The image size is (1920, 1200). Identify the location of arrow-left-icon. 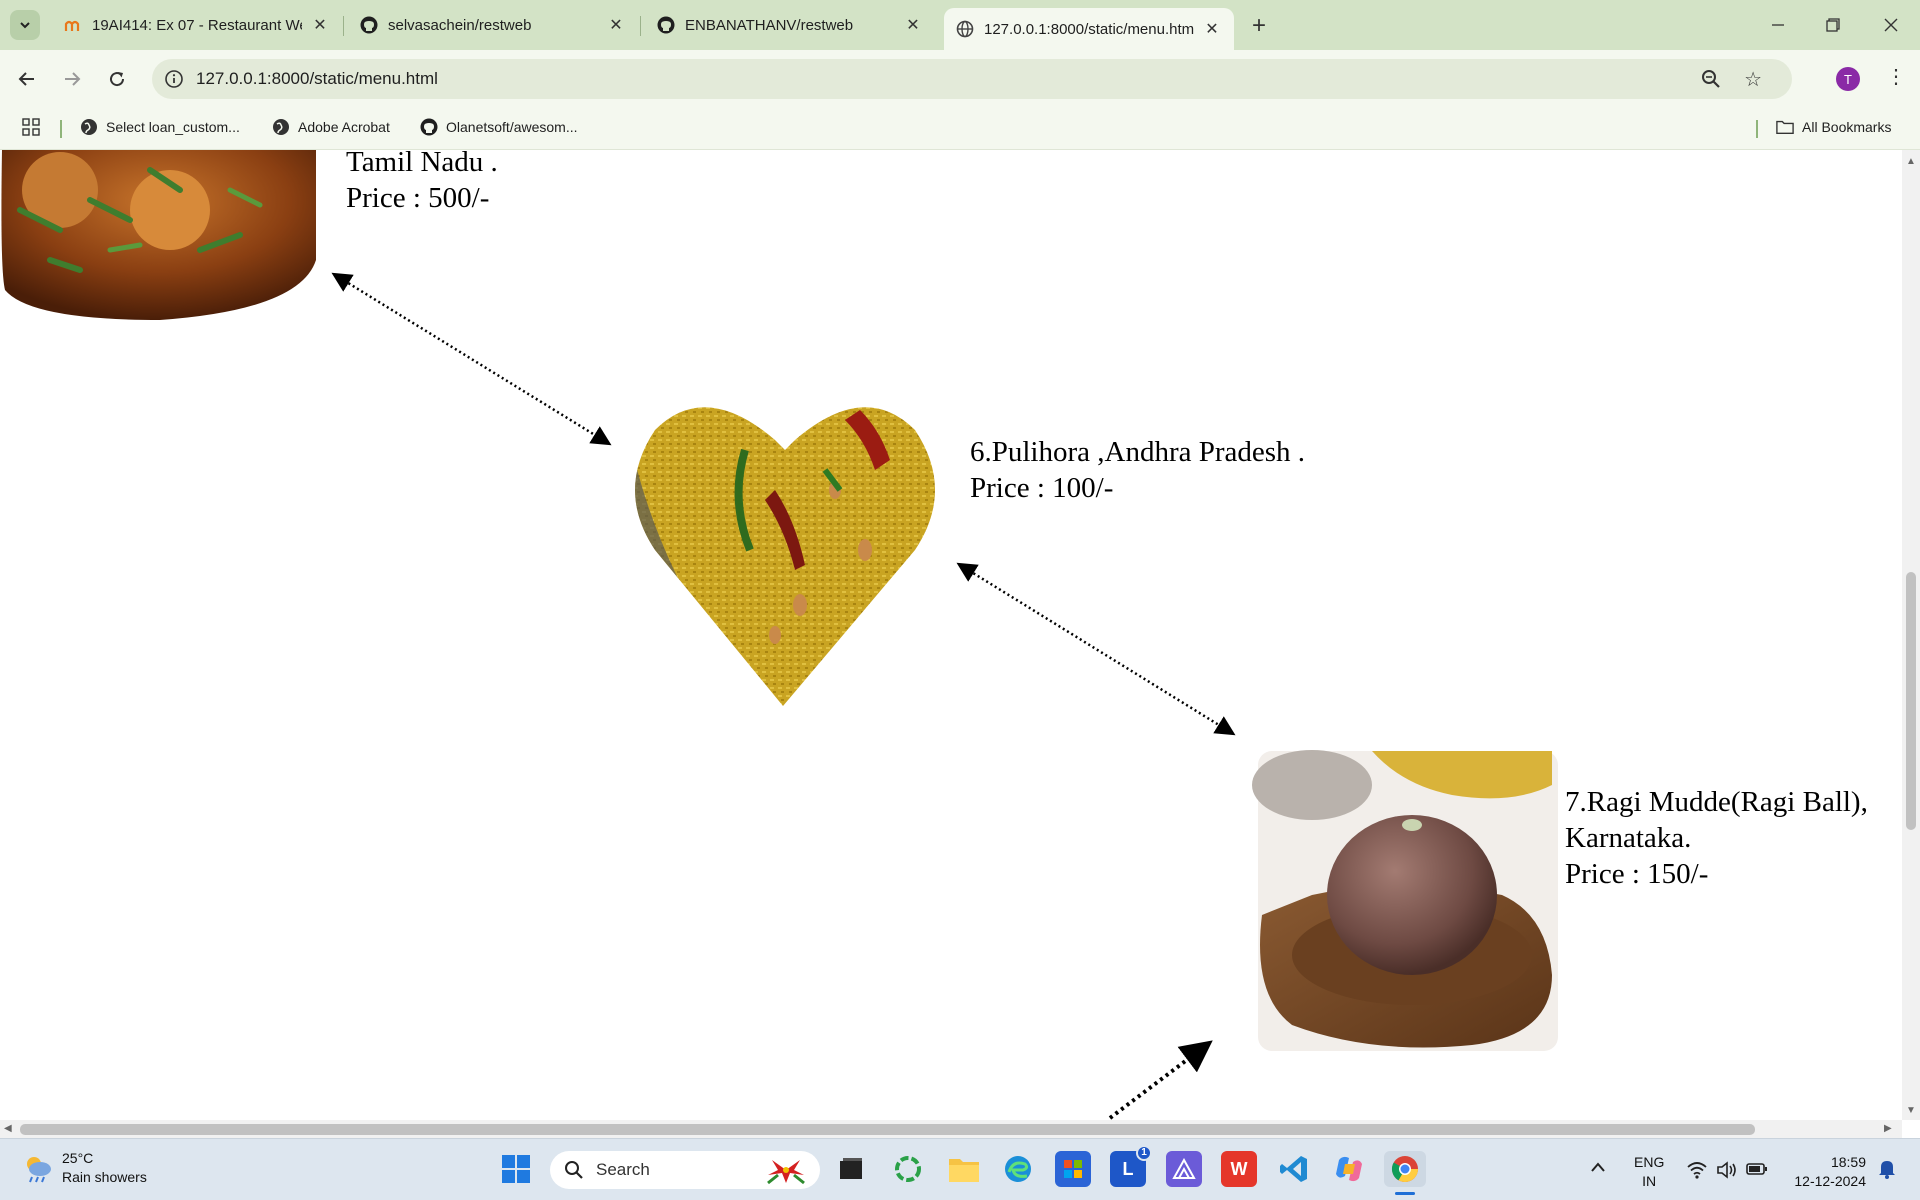
(26, 79).